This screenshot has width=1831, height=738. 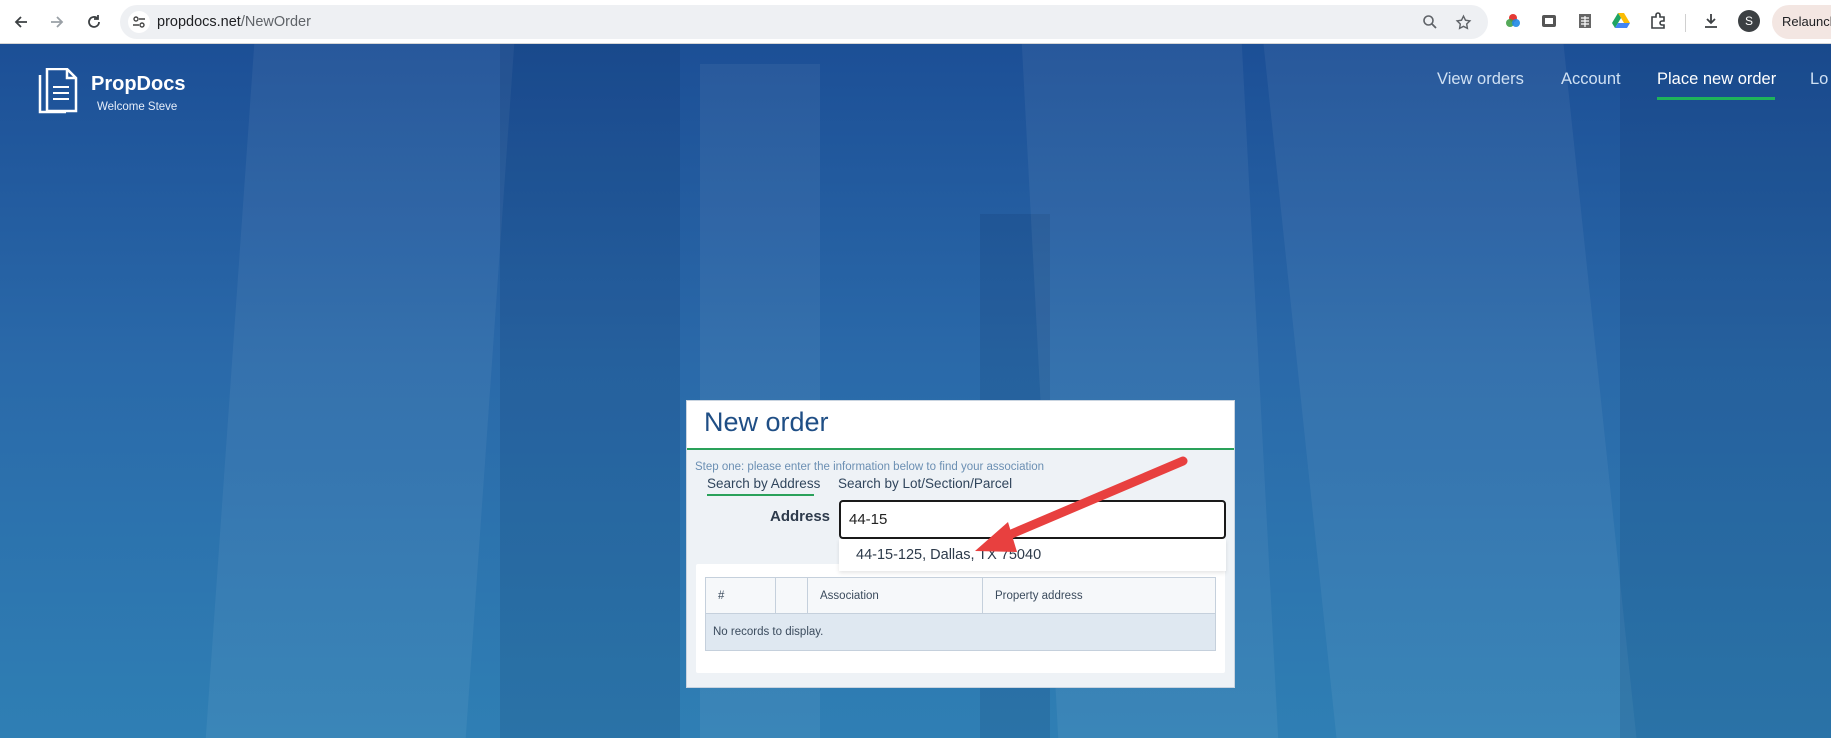 I want to click on google-drive-icon, so click(x=1621, y=21).